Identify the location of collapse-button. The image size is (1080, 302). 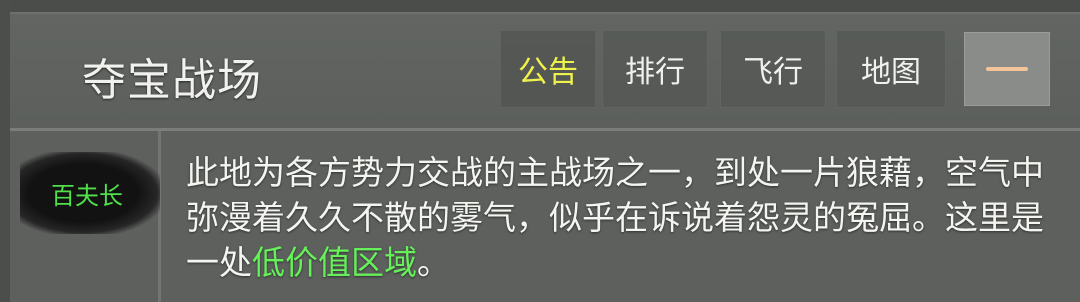
(1007, 69).